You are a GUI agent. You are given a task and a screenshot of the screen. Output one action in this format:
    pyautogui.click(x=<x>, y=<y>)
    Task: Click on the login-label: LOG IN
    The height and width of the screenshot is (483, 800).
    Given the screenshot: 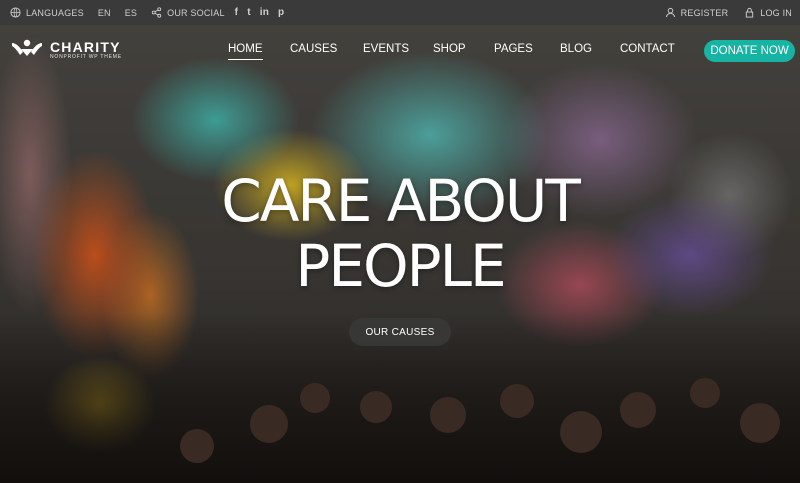 What is the action you would take?
    pyautogui.click(x=776, y=12)
    